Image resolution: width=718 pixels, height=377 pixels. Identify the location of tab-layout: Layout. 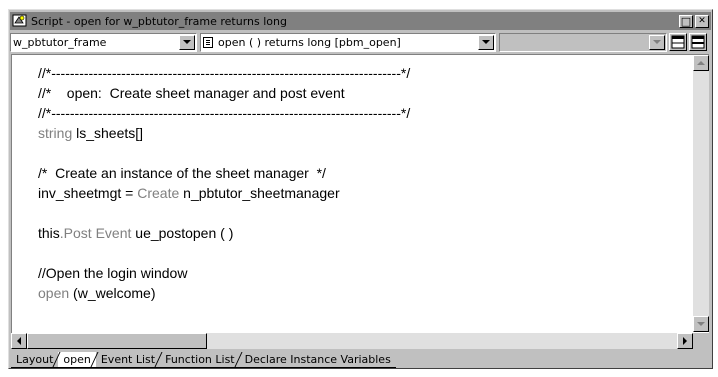
(35, 360).